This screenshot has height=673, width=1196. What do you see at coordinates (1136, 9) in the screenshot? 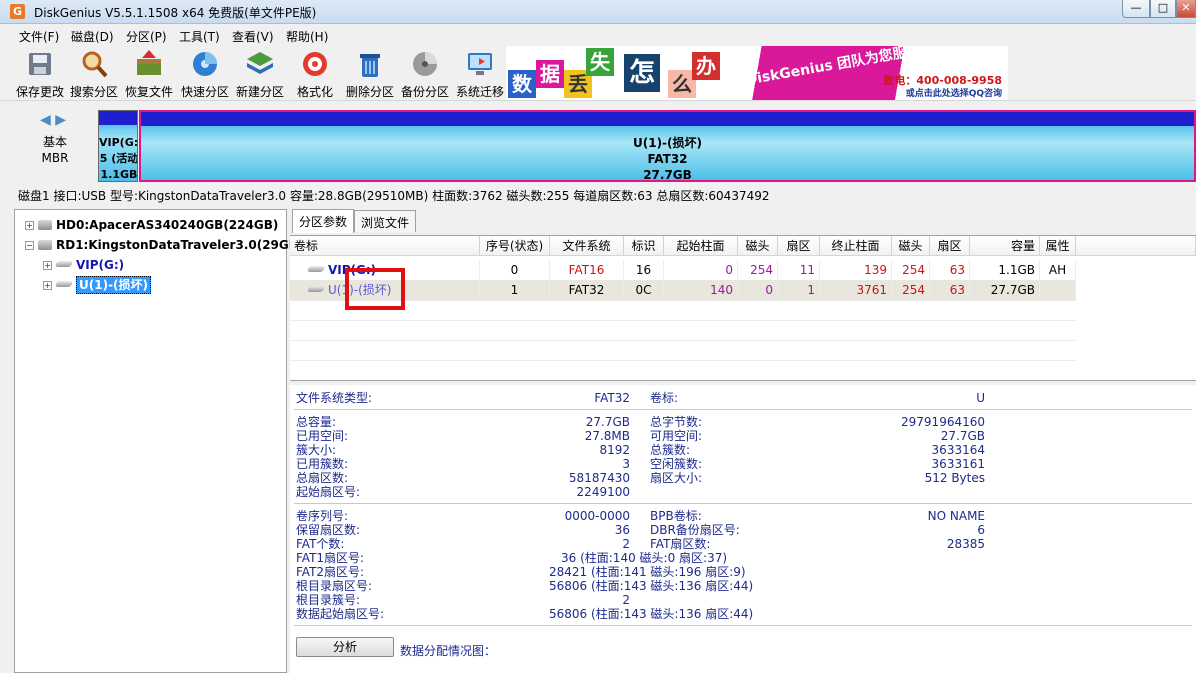
I see `minimize-button: —` at bounding box center [1136, 9].